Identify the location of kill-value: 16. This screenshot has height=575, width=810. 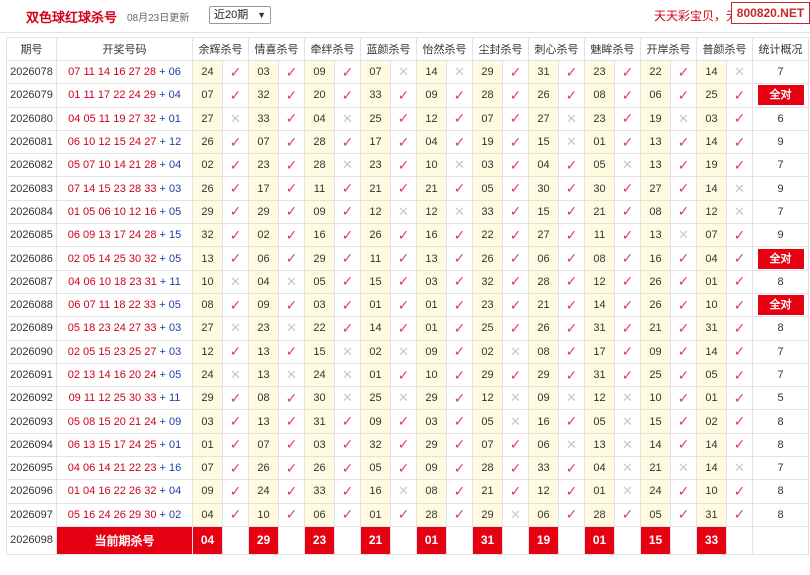
(655, 258).